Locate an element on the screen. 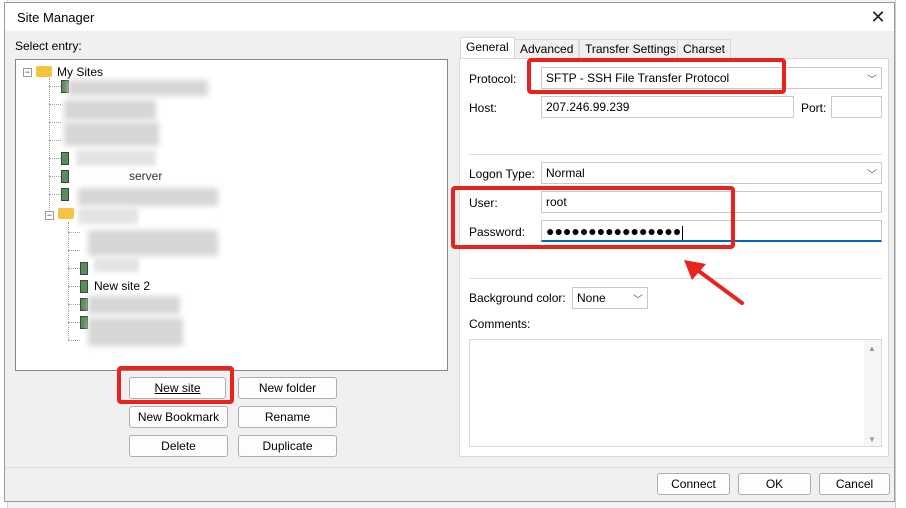  title-bar: Site Manager ✕ is located at coordinates (449, 17).